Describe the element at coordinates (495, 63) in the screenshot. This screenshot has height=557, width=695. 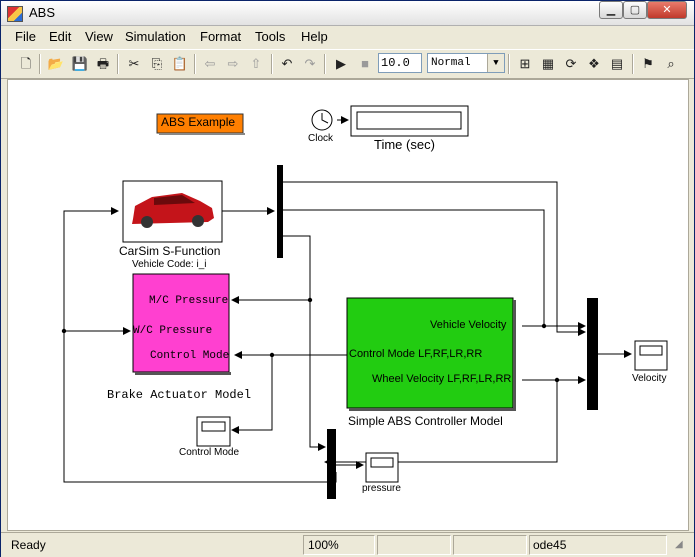
I see `chevron-down-icon: ▼` at that location.